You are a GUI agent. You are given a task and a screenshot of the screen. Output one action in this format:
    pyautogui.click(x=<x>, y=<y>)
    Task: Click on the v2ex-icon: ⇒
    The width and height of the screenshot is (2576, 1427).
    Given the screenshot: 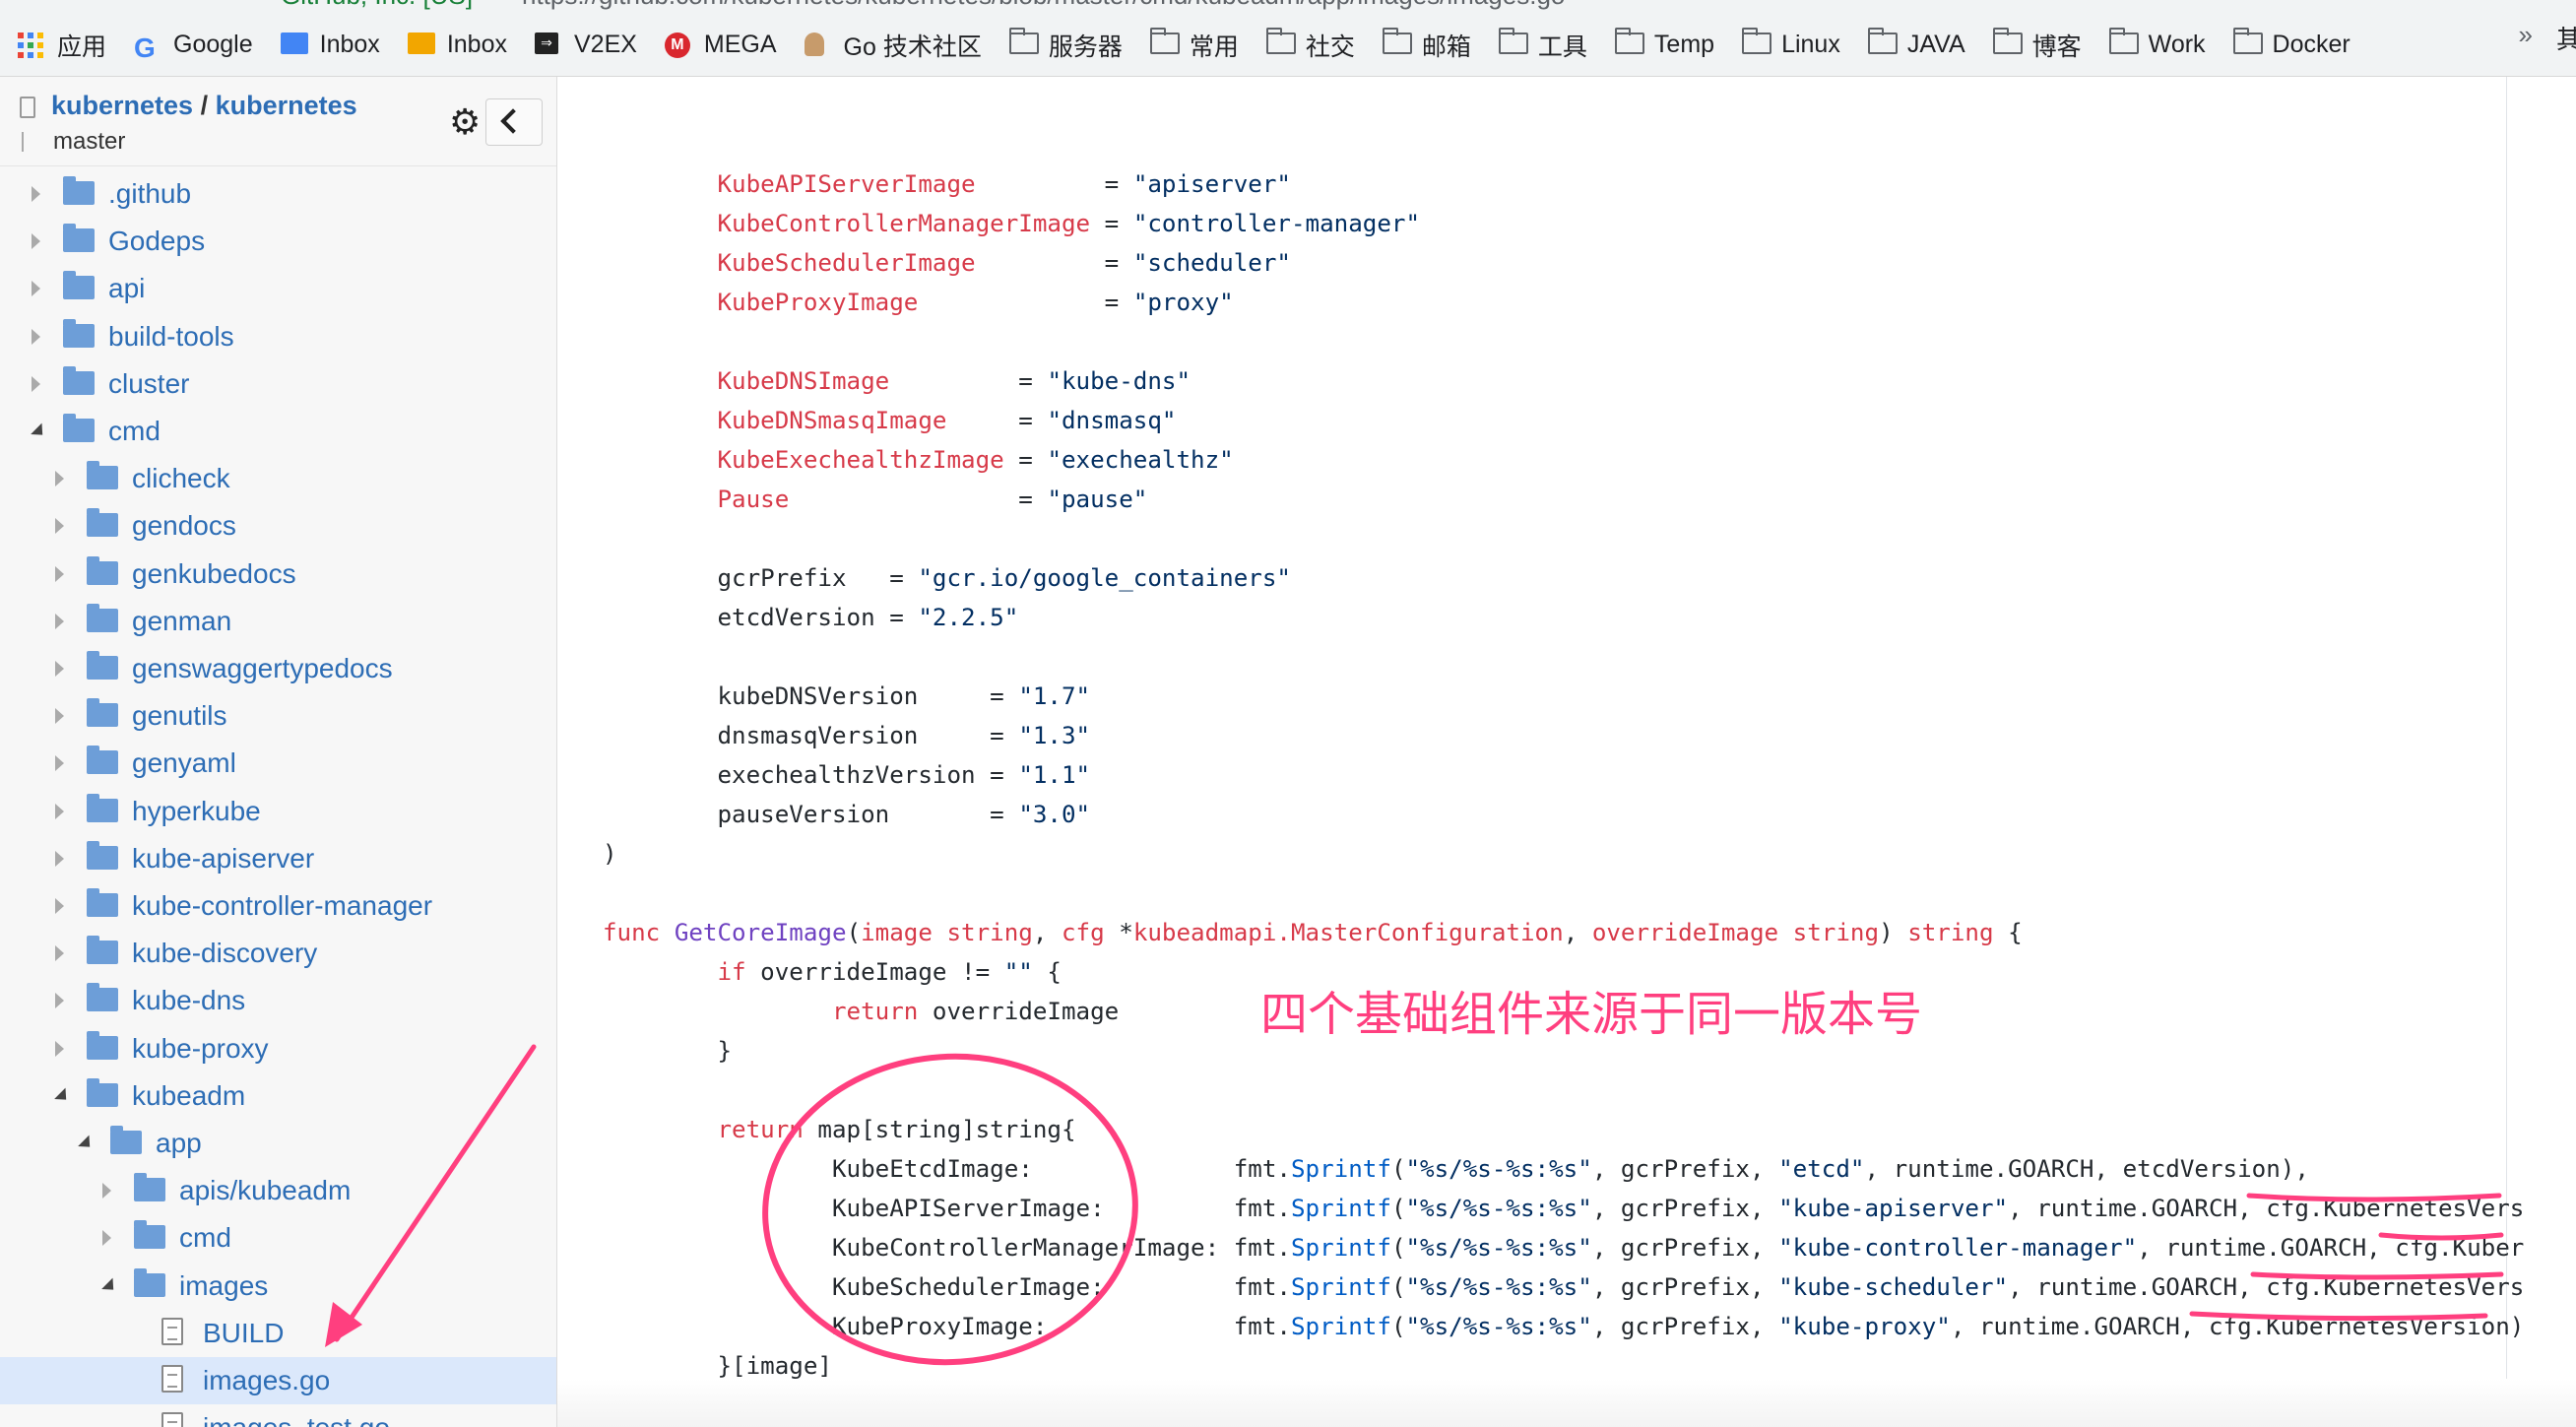 What is the action you would take?
    pyautogui.click(x=549, y=45)
    